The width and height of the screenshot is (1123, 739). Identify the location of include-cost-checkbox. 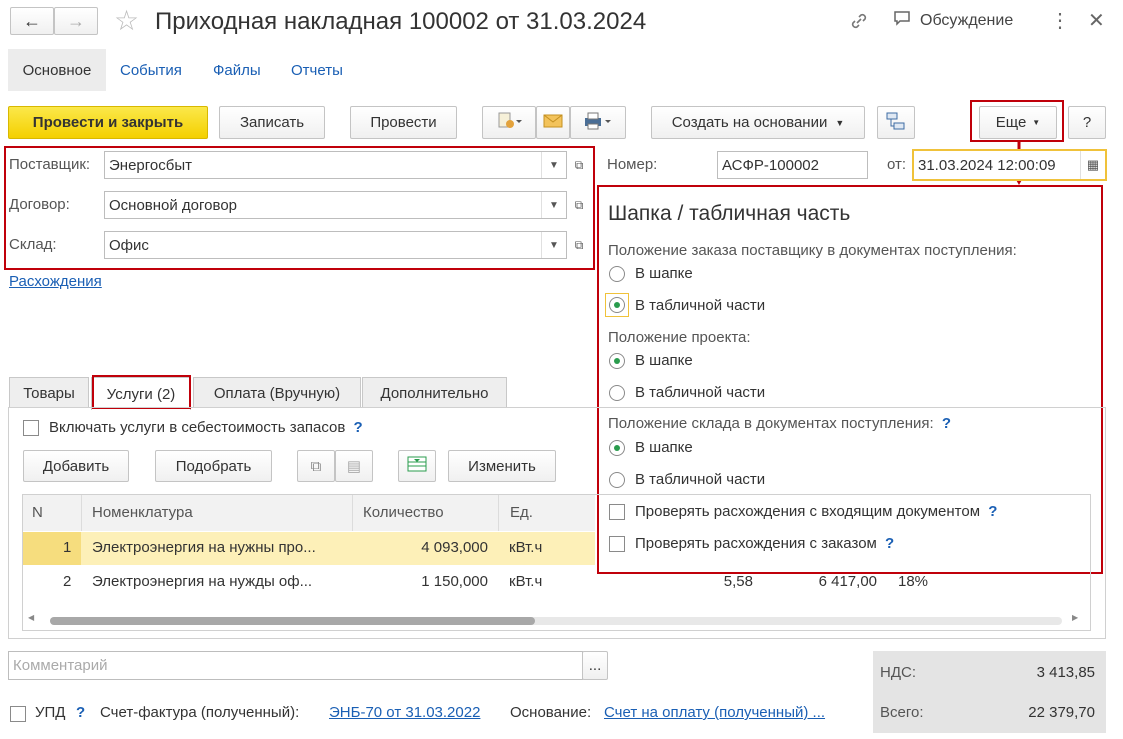
(31, 428).